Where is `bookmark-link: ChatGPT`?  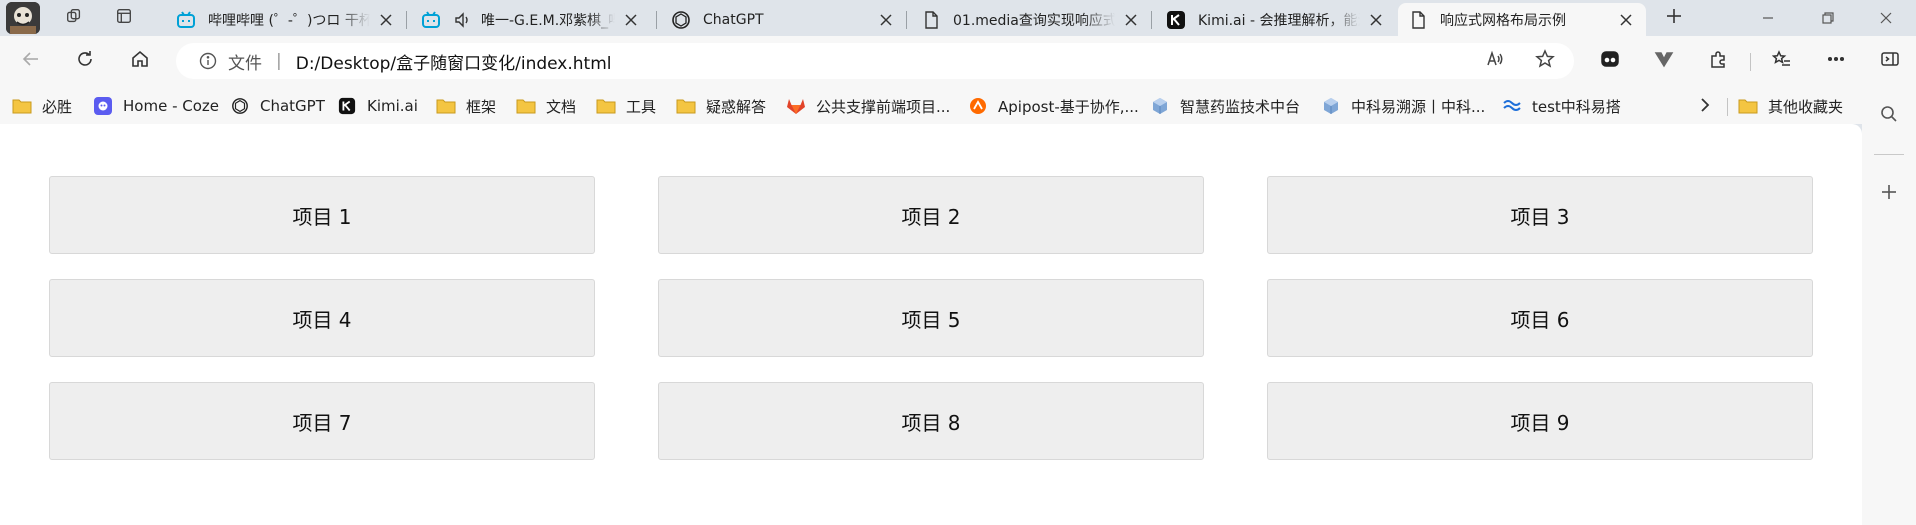
bookmark-link: ChatGPT is located at coordinates (277, 106).